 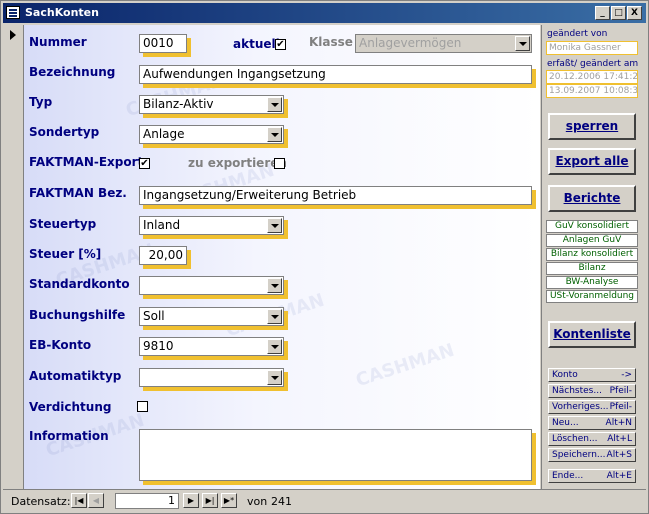 I want to click on geaendert-von-field: Monika Gassner, so click(x=592, y=48).